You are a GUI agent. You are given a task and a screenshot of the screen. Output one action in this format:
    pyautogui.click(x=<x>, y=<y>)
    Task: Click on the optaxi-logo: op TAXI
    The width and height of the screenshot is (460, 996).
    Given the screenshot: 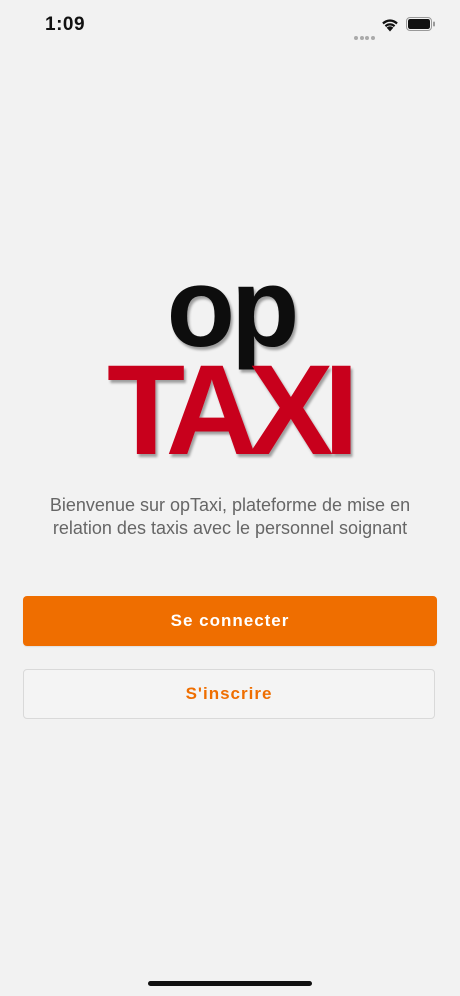 What is the action you would take?
    pyautogui.click(x=233, y=368)
    